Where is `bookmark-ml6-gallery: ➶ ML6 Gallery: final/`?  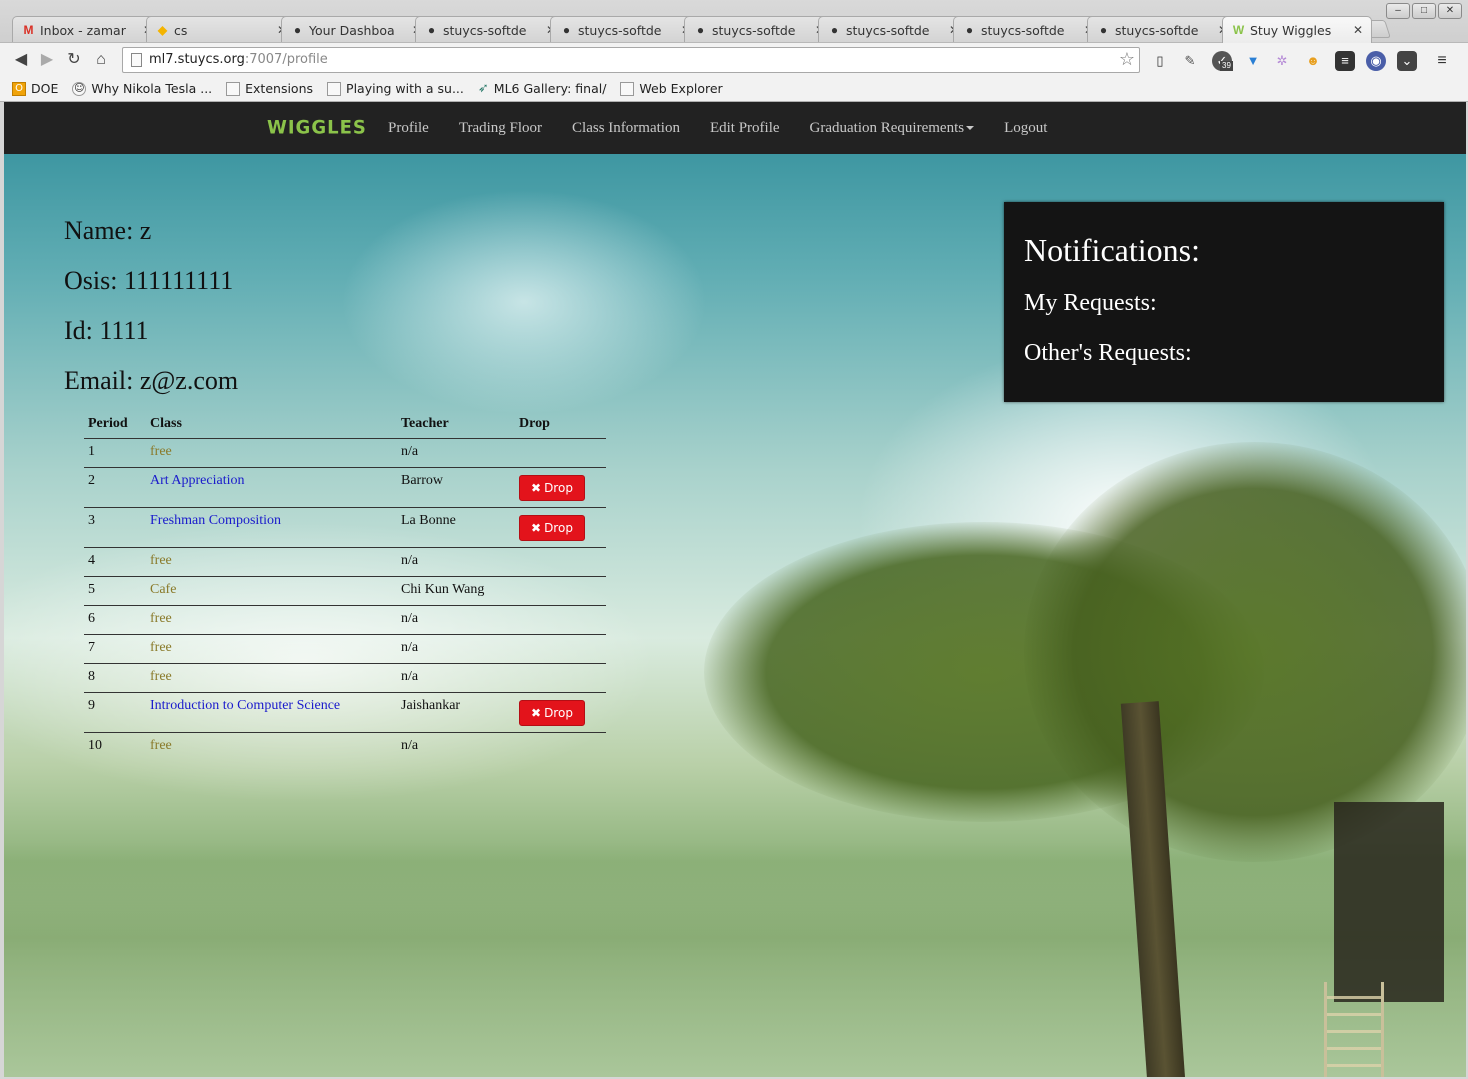
bookmark-ml6-gallery: ➶ ML6 Gallery: final/ is located at coordinates (542, 88).